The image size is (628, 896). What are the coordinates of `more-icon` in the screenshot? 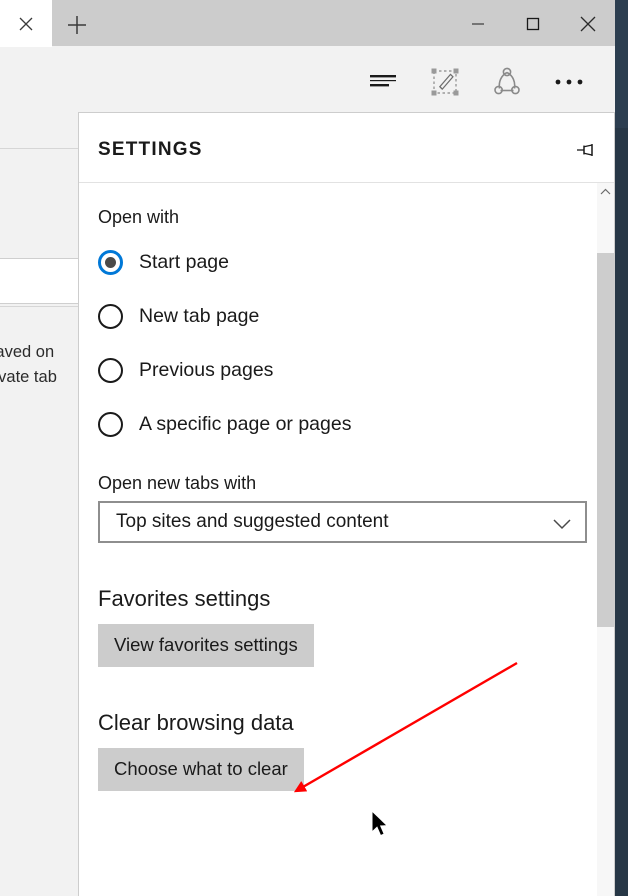 It's located at (569, 82).